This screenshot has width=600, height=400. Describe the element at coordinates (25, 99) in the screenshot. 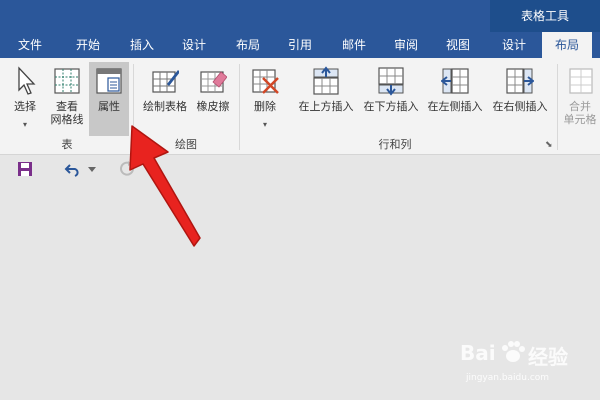

I see `select-button: 选择 ▾` at that location.